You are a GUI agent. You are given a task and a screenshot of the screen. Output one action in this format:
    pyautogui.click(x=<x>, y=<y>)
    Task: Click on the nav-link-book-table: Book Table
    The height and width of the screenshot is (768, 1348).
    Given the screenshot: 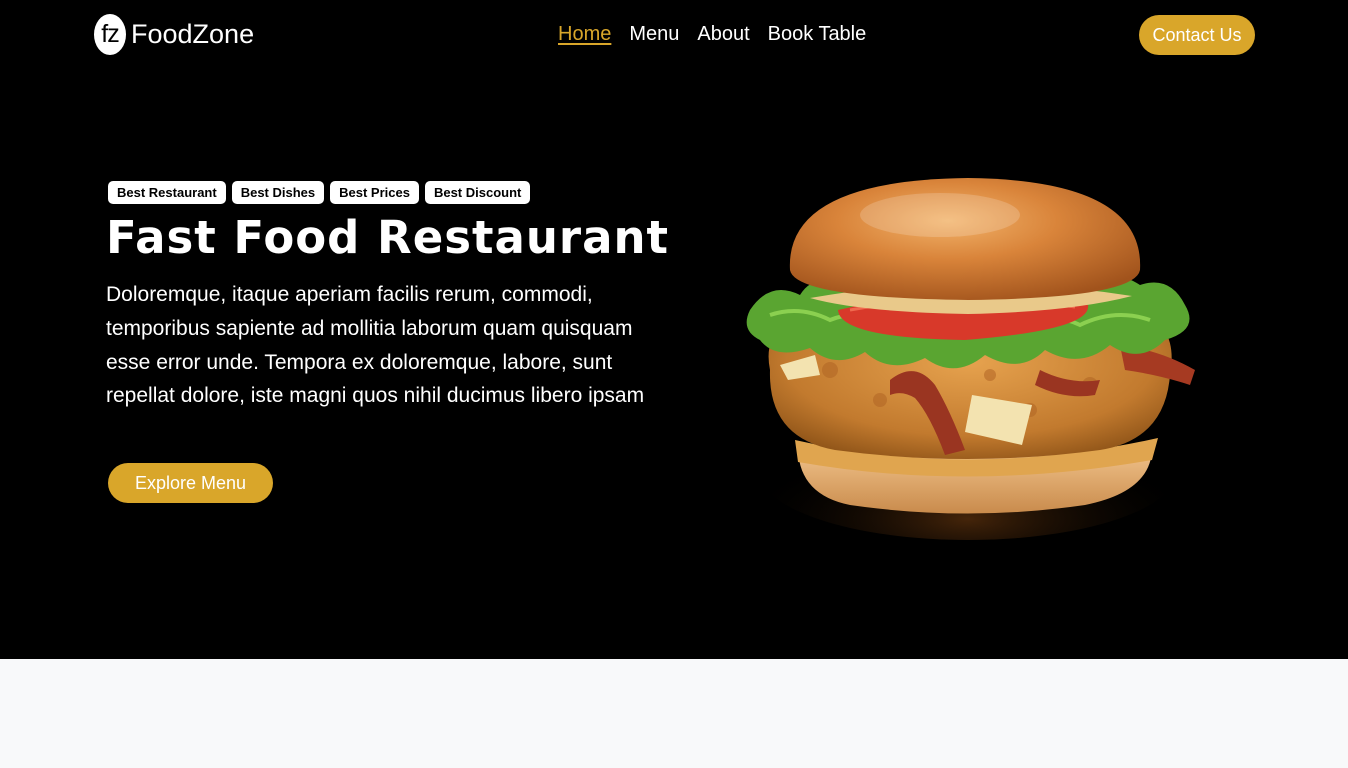 What is the action you would take?
    pyautogui.click(x=817, y=34)
    